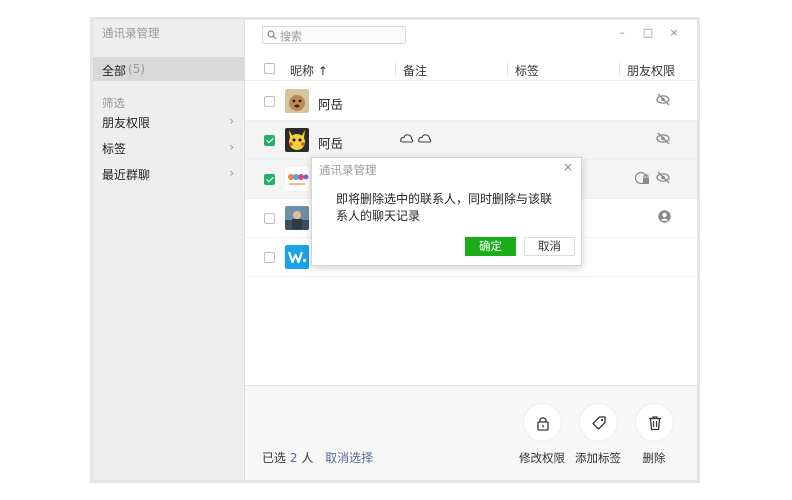 This screenshot has height=500, width=792. I want to click on filter-section-title: 筛选, so click(113, 103).